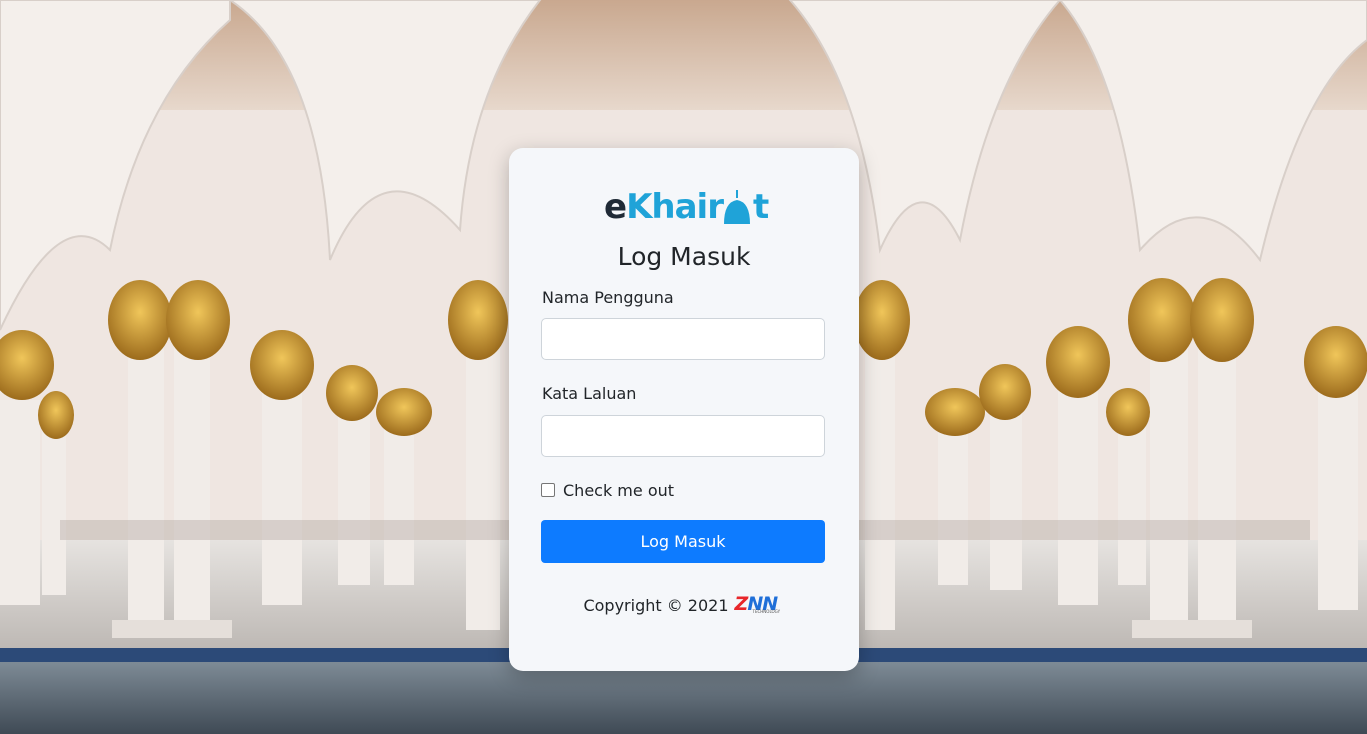 Image resolution: width=1367 pixels, height=734 pixels. What do you see at coordinates (618, 490) in the screenshot?
I see `check-me-out-label: Check me out` at bounding box center [618, 490].